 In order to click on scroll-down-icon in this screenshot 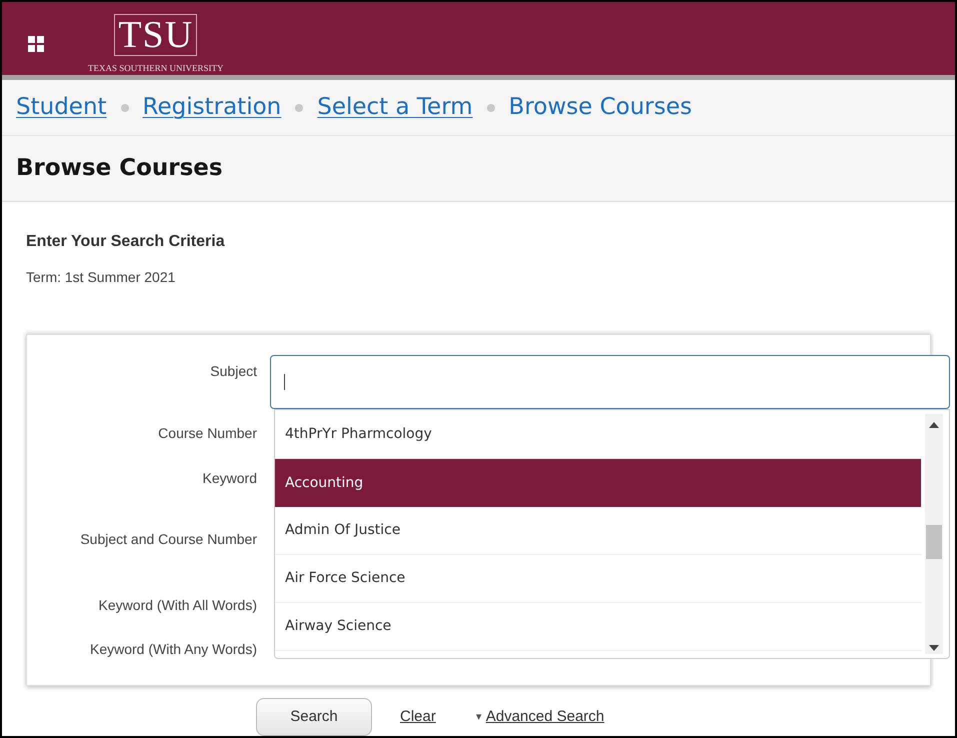, I will do `click(934, 648)`.